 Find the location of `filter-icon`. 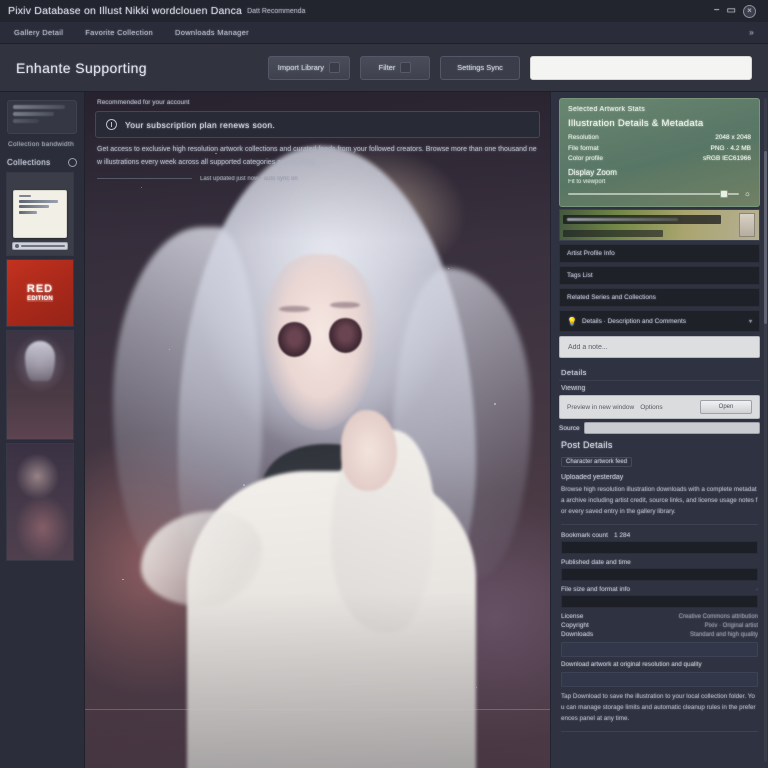

filter-icon is located at coordinates (406, 67).